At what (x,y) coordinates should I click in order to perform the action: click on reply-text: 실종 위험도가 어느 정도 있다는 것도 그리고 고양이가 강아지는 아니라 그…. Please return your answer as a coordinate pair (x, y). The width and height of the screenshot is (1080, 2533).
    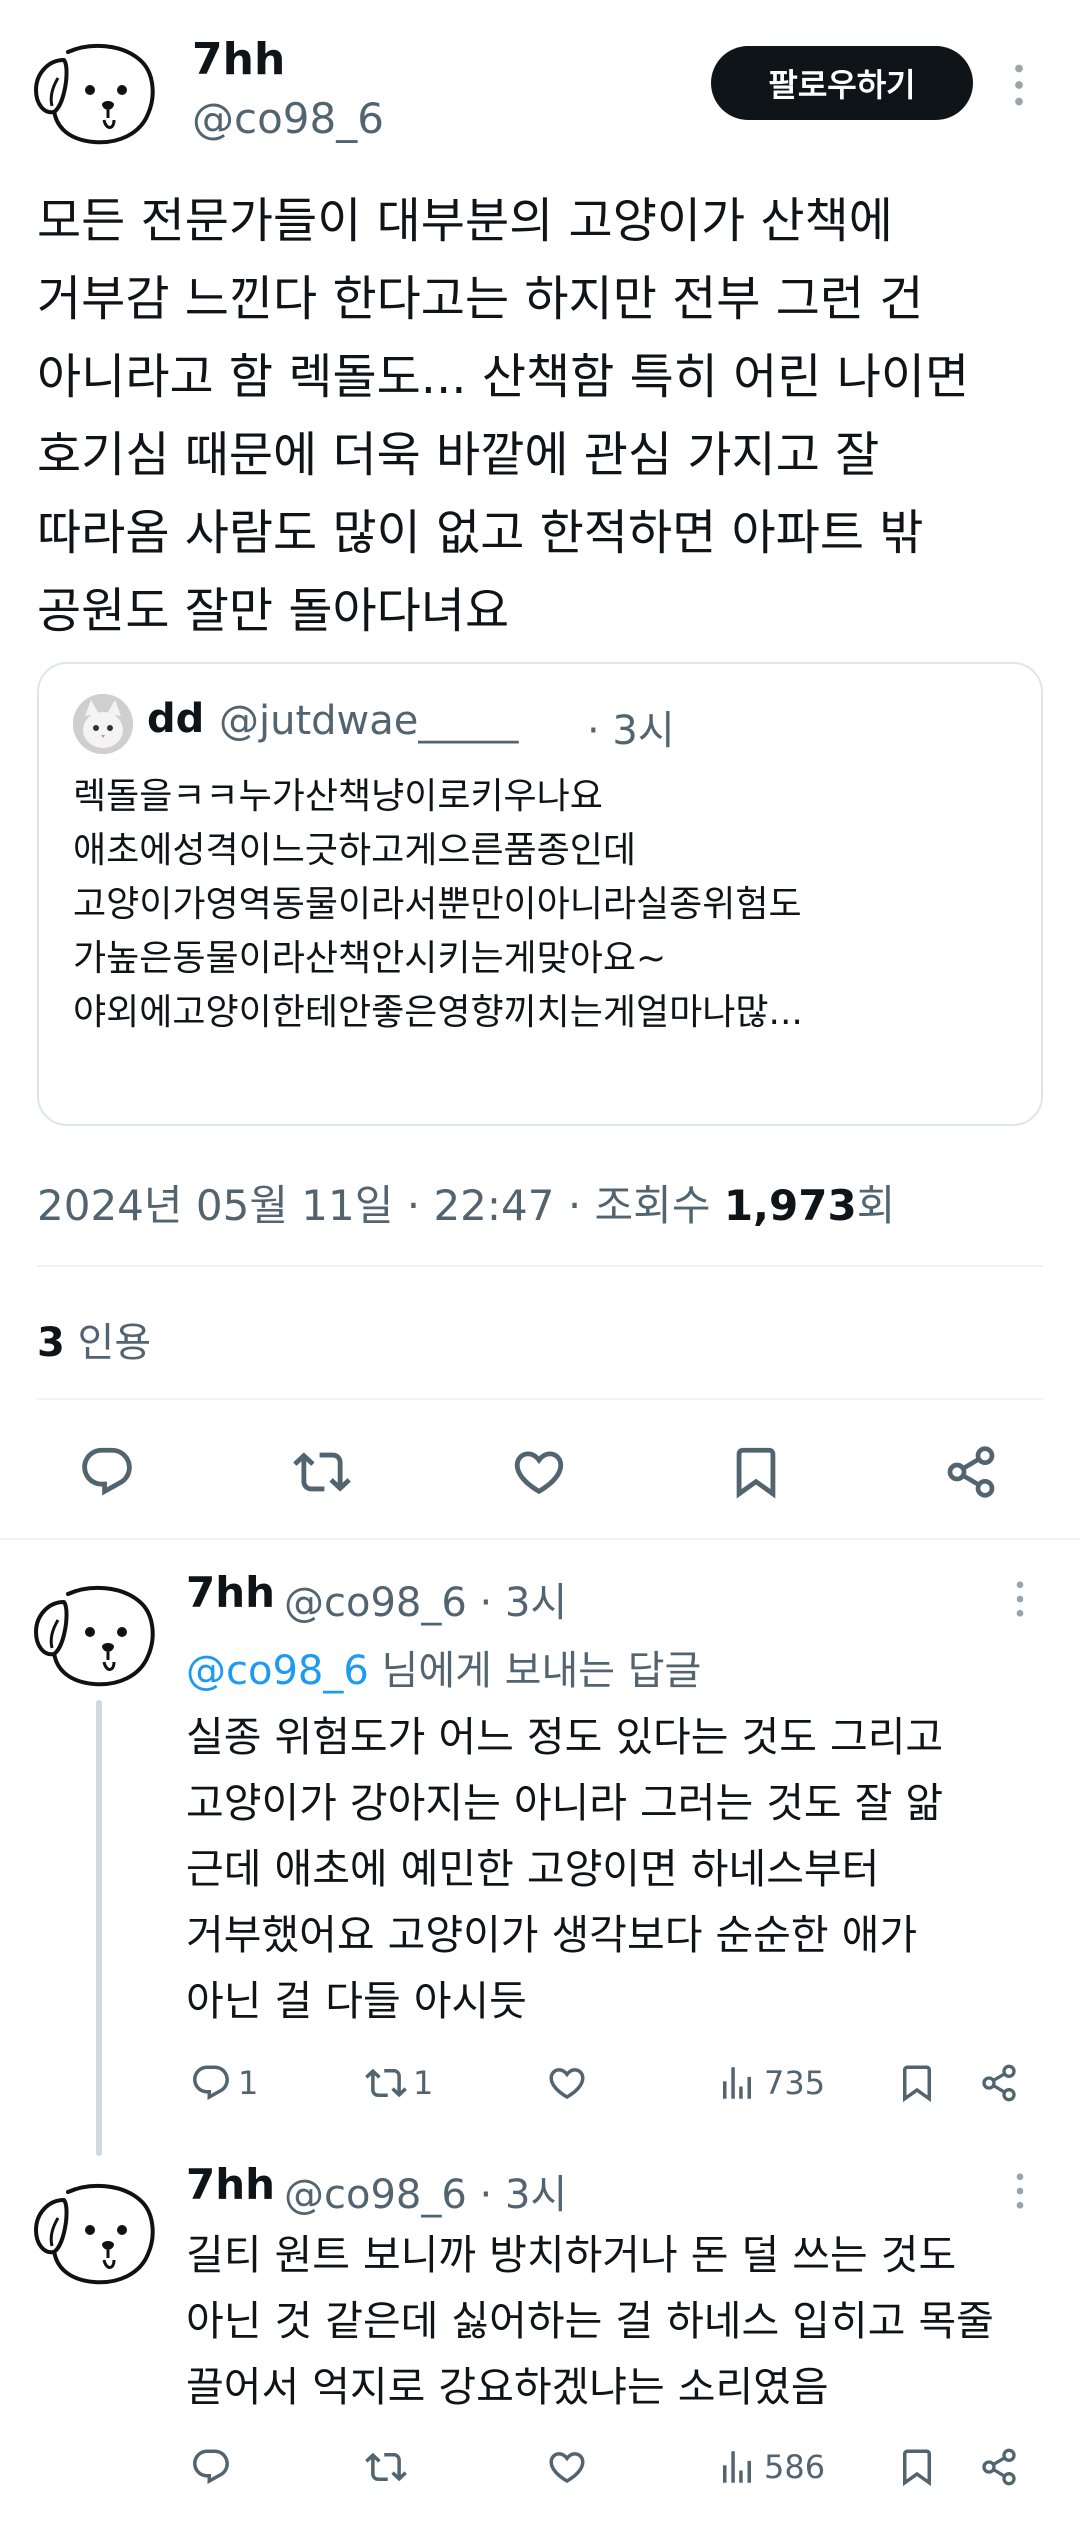
    Looking at the image, I should click on (565, 1869).